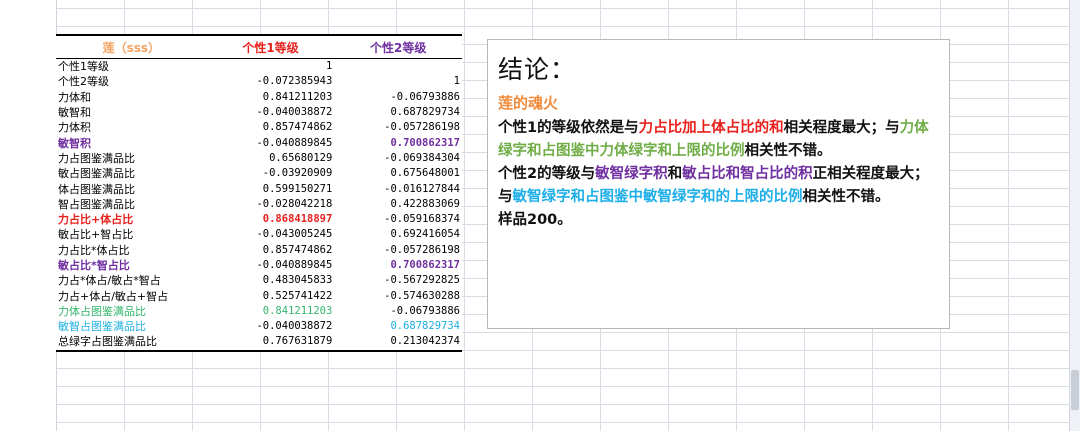  Describe the element at coordinates (398, 280) in the screenshot. I see `cell-v2: -0.567292825` at that location.